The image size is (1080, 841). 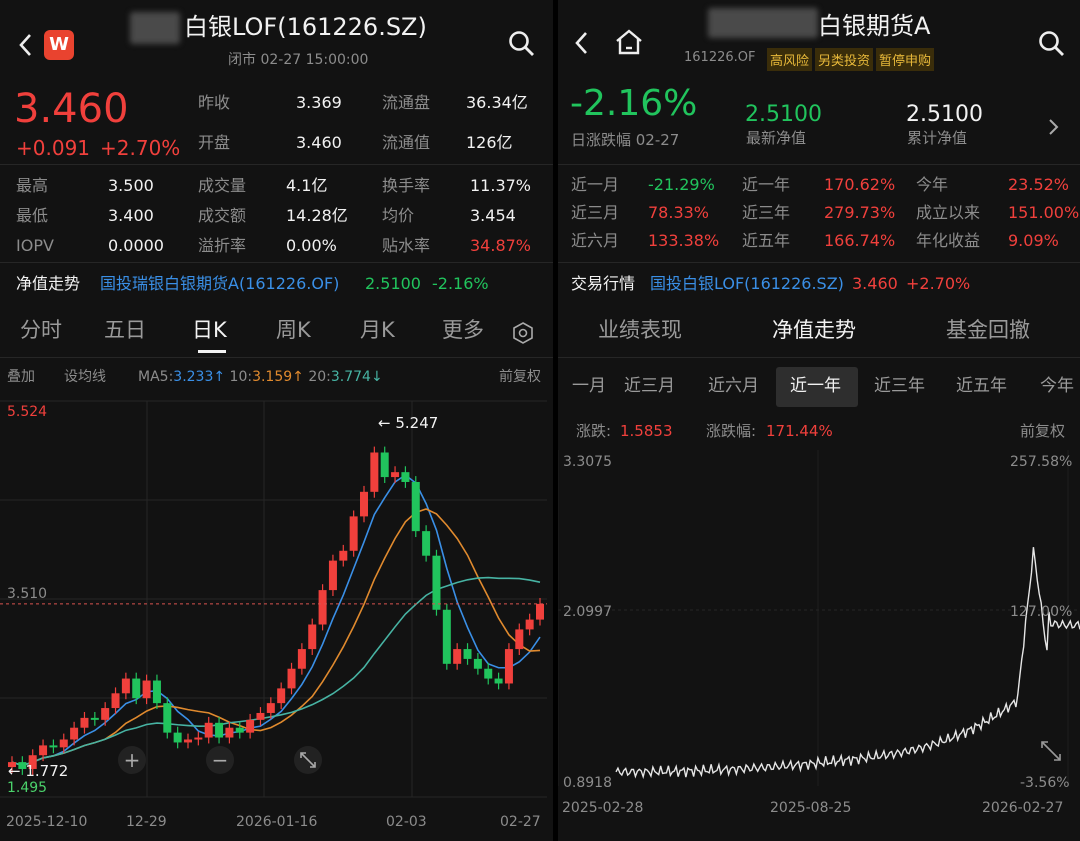 I want to click on return-label: 近一月, so click(x=595, y=184).